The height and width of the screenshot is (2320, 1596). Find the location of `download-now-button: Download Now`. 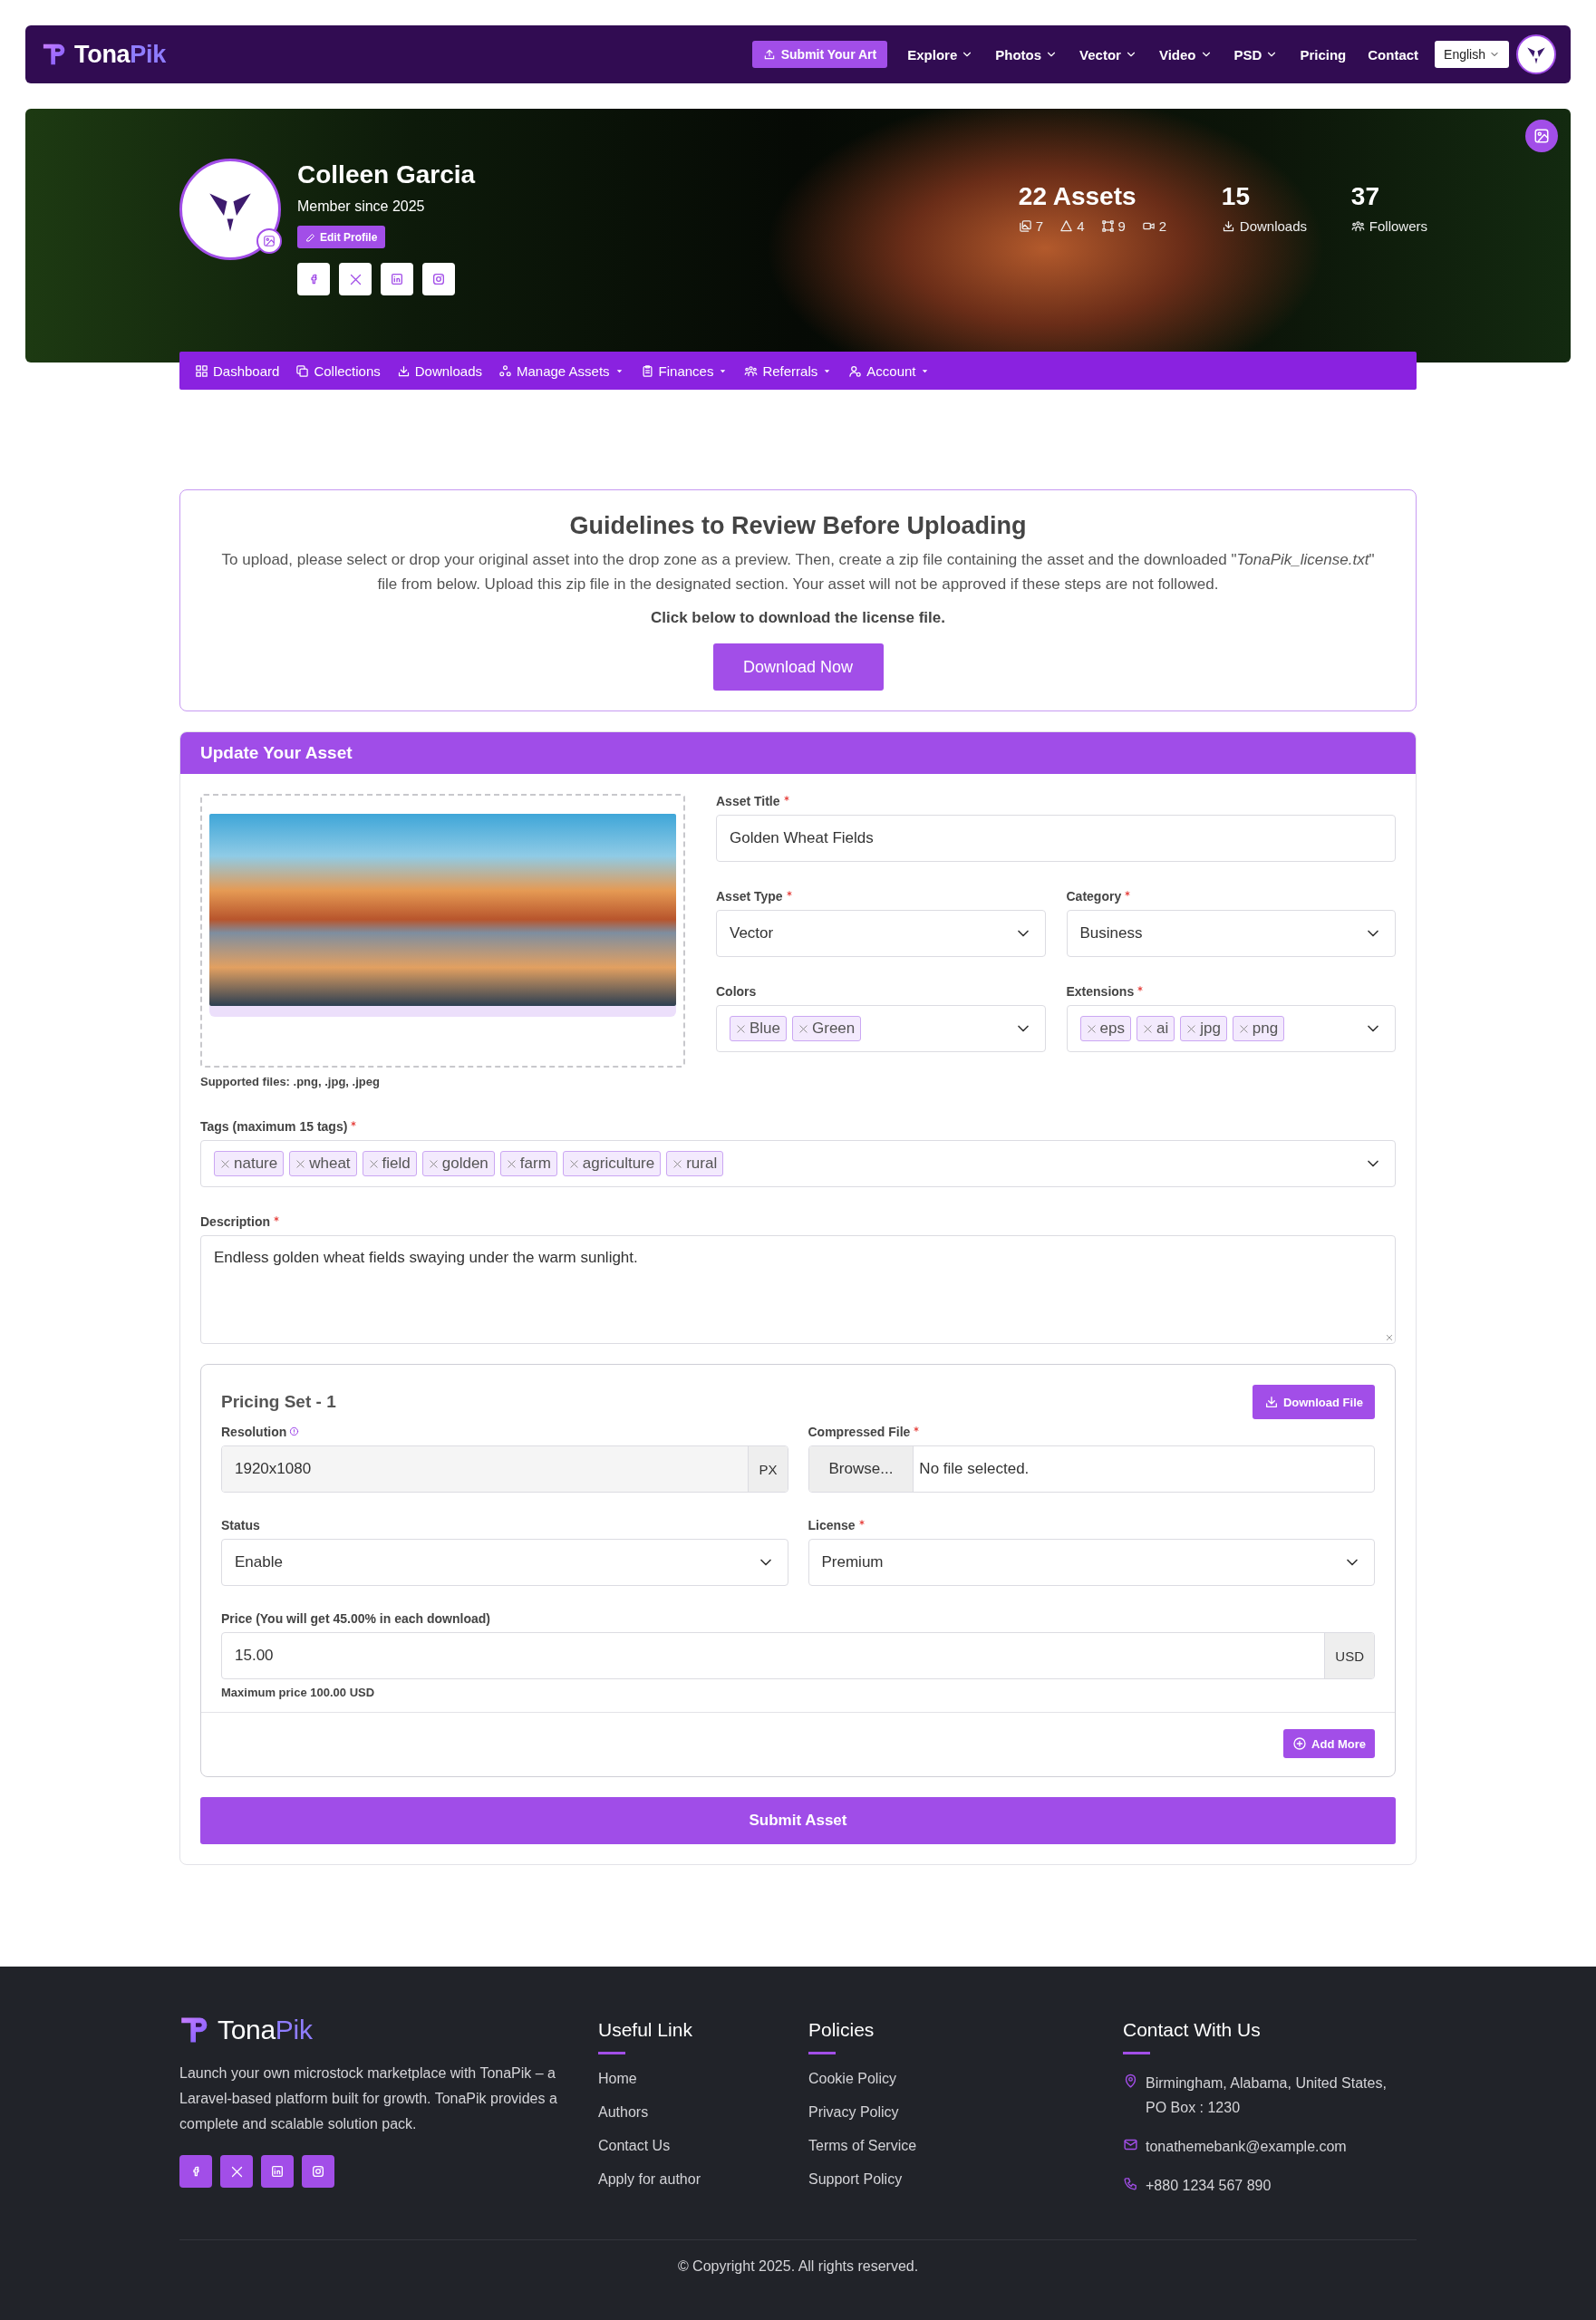

download-now-button: Download Now is located at coordinates (798, 667).